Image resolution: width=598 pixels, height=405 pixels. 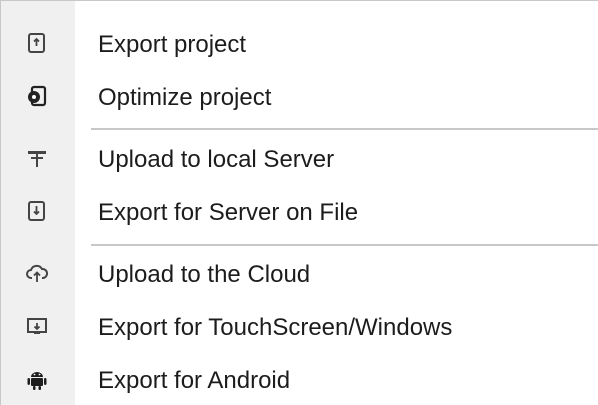 I want to click on menu-item-export-project: Export project, so click(x=299, y=45).